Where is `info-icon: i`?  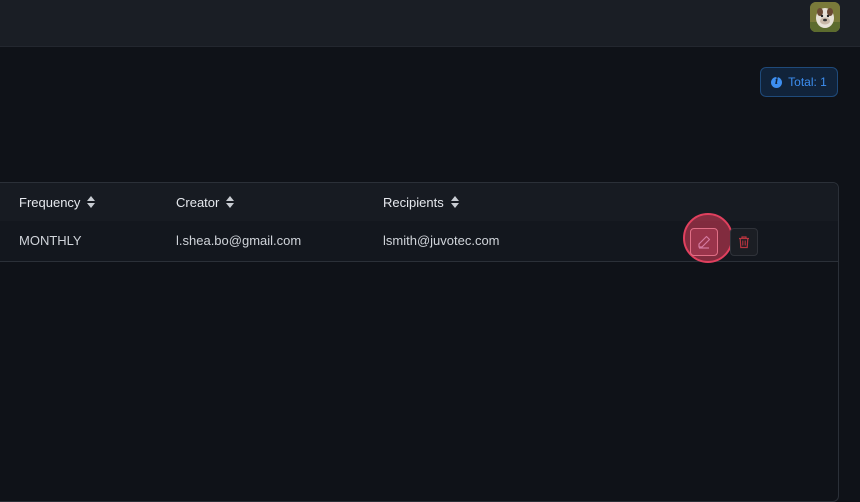
info-icon: i is located at coordinates (777, 82).